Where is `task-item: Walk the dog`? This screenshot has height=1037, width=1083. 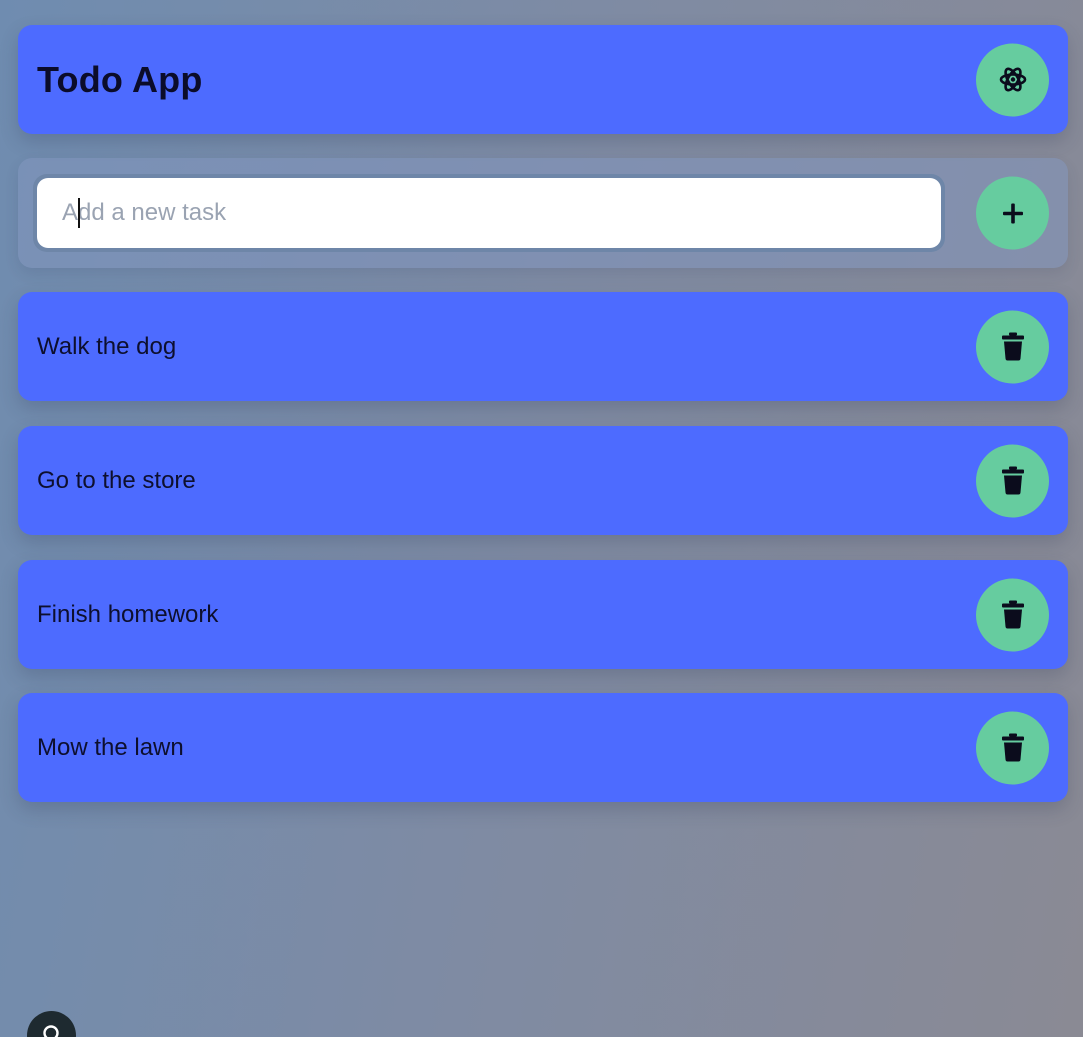 task-item: Walk the dog is located at coordinates (543, 346).